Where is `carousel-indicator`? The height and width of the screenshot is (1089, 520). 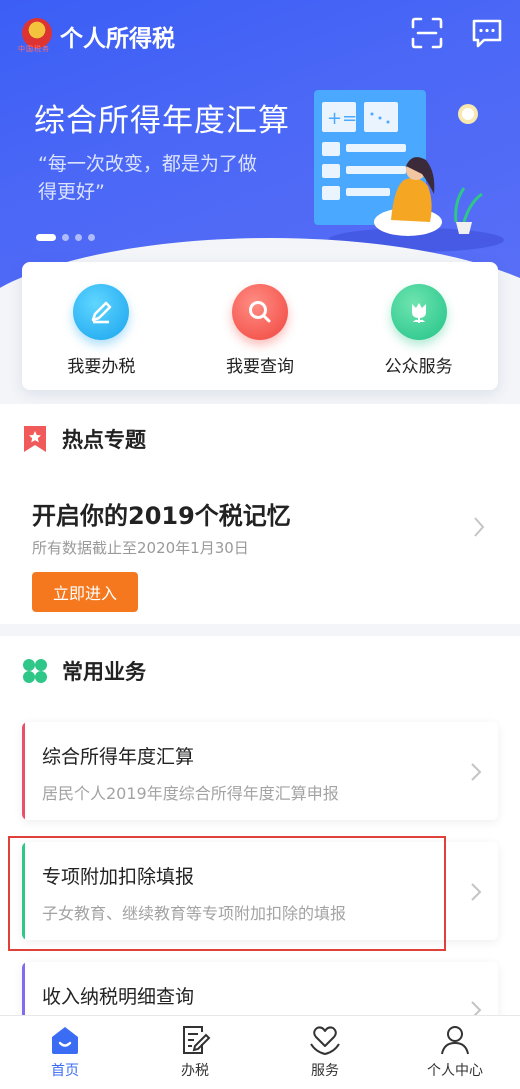 carousel-indicator is located at coordinates (65, 237).